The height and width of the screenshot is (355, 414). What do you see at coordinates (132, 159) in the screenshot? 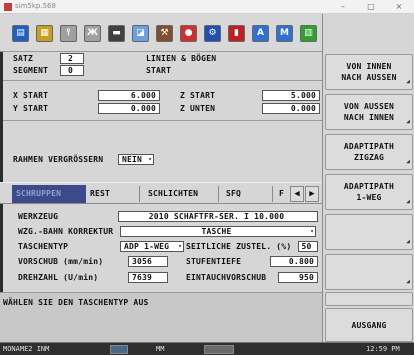
I see `frame-enlarge-value: NEIN` at bounding box center [132, 159].